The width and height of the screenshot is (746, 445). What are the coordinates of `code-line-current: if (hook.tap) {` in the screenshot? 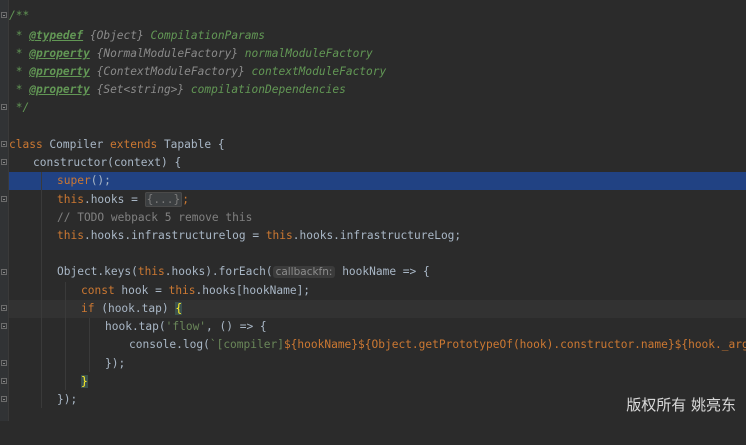 It's located at (377, 309).